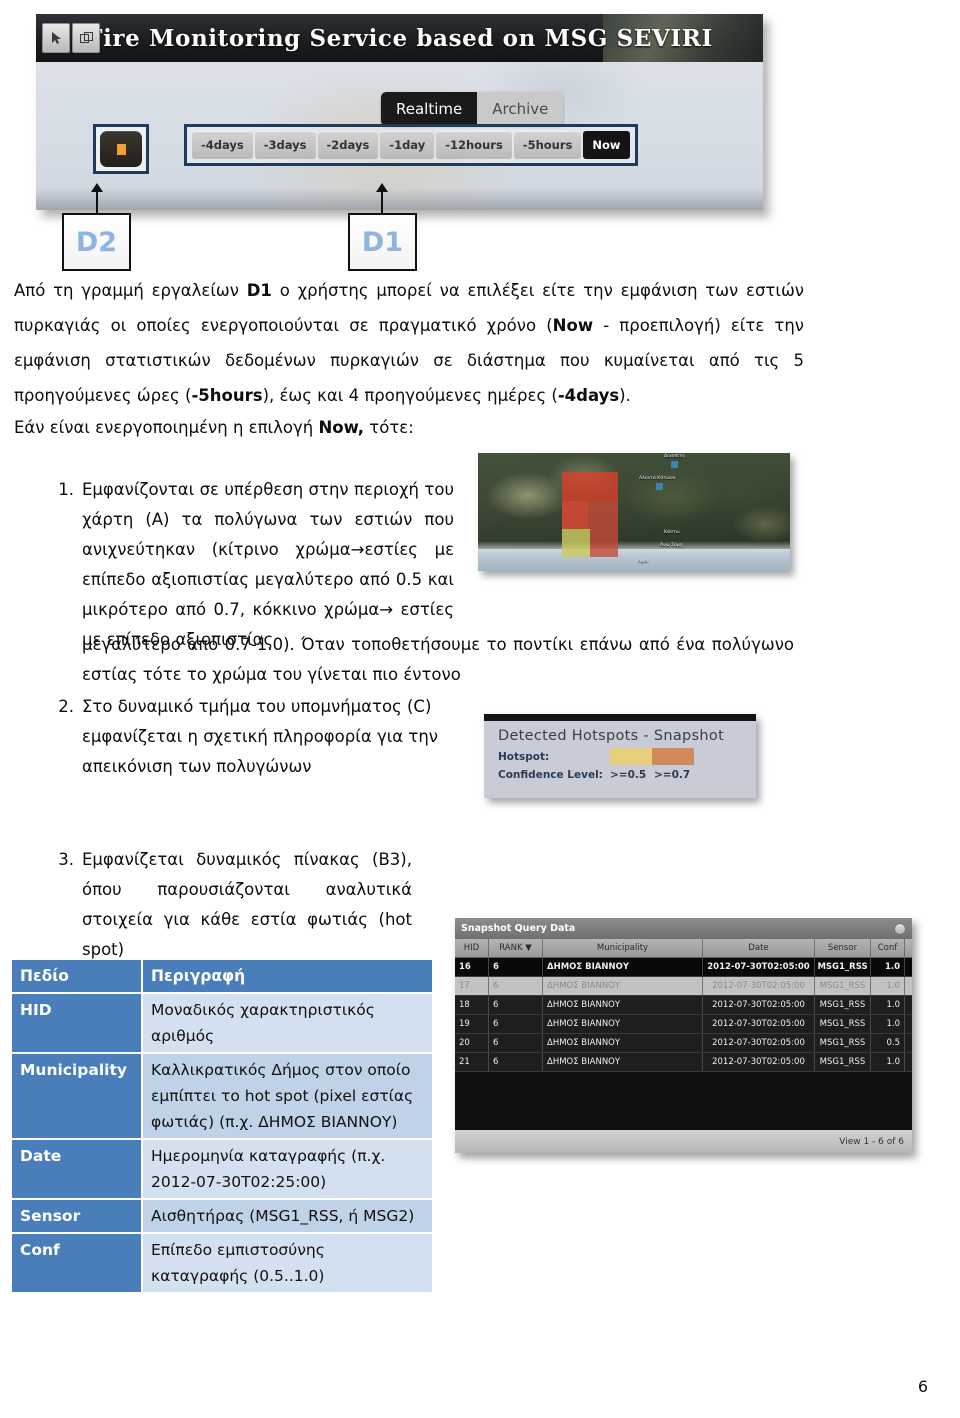 This screenshot has height=1418, width=960. I want to click on hotspot-toggle-button, so click(121, 149).